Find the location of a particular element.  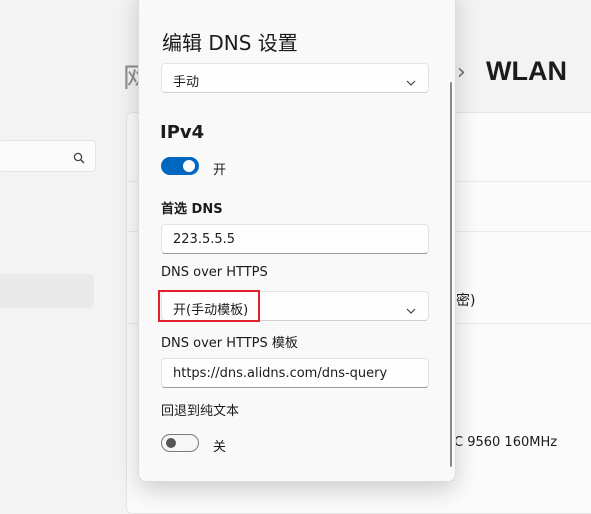

doh-label: DNS over HTTPS is located at coordinates (214, 272).